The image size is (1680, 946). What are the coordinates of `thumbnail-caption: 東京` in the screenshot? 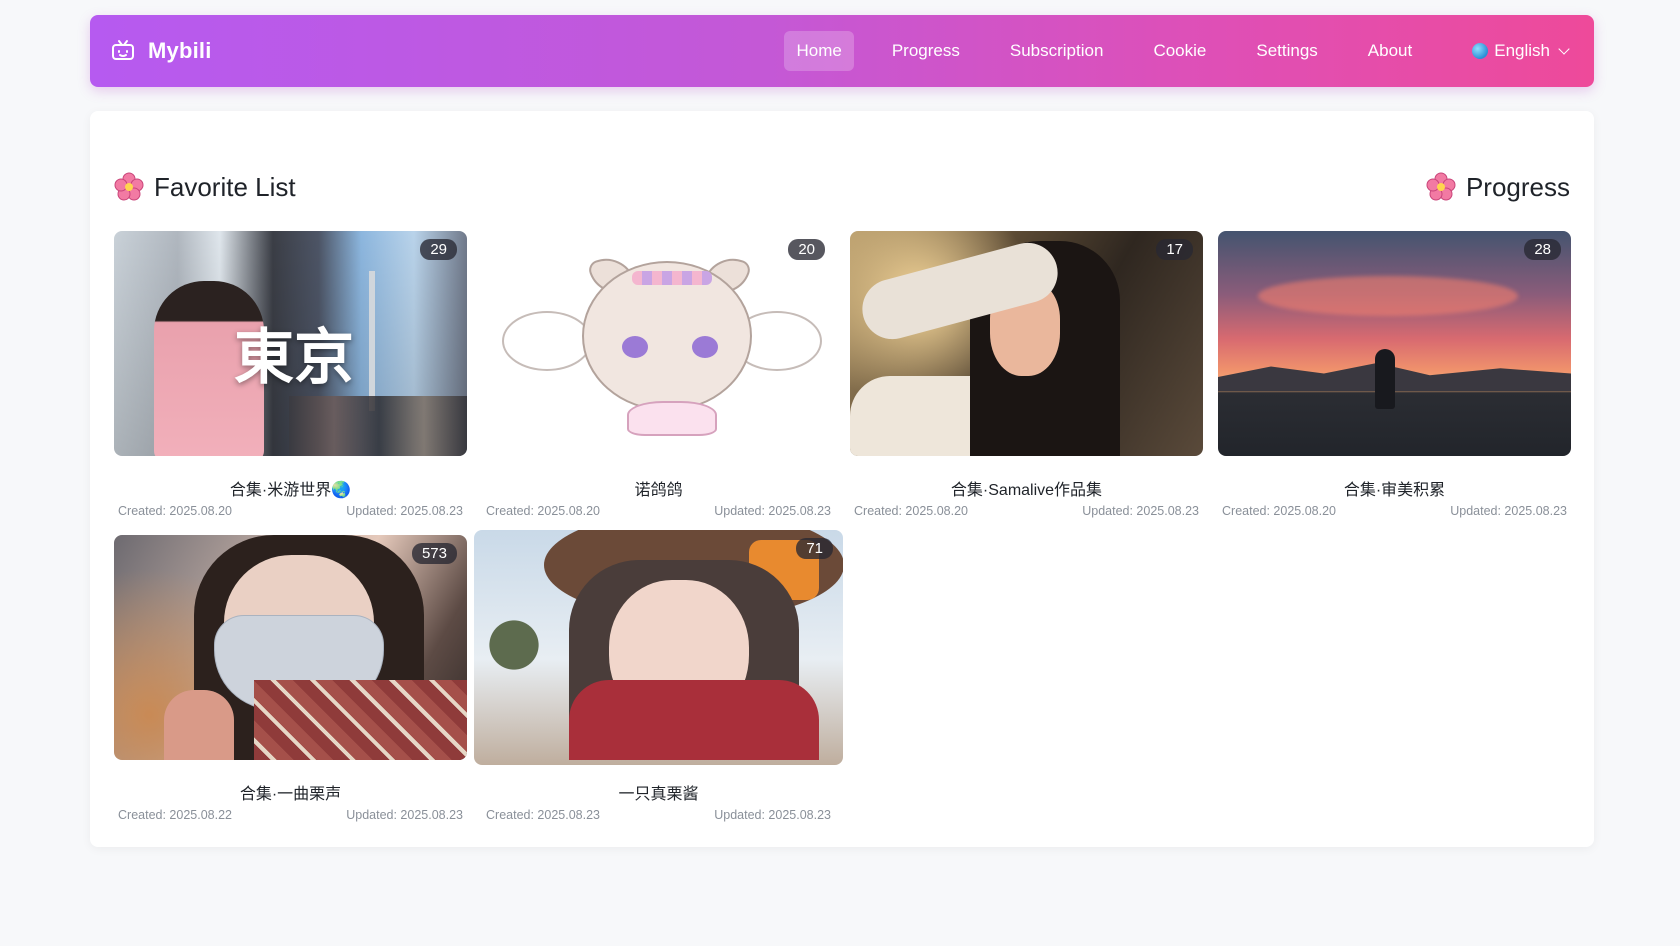 It's located at (294, 358).